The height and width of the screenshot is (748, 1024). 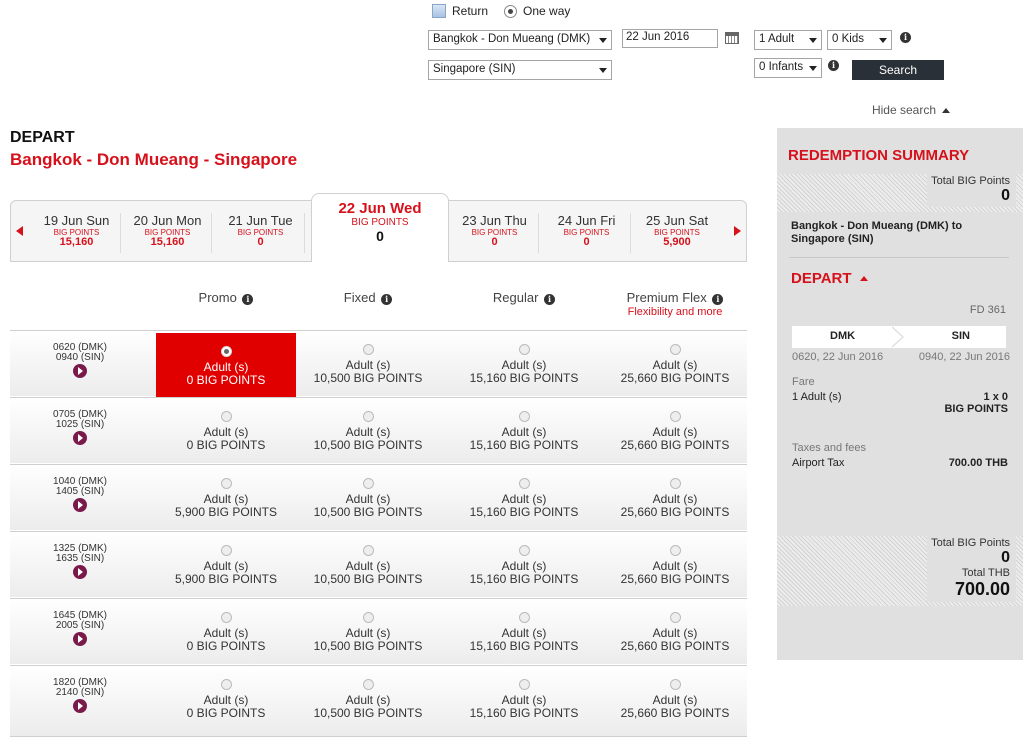 What do you see at coordinates (900, 463) in the screenshot?
I see `tax-line: Airport Tax 700.00 THB` at bounding box center [900, 463].